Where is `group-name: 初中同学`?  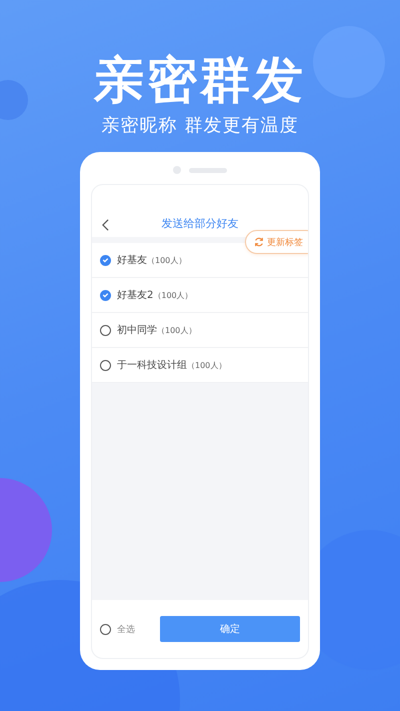 group-name: 初中同学 is located at coordinates (137, 330).